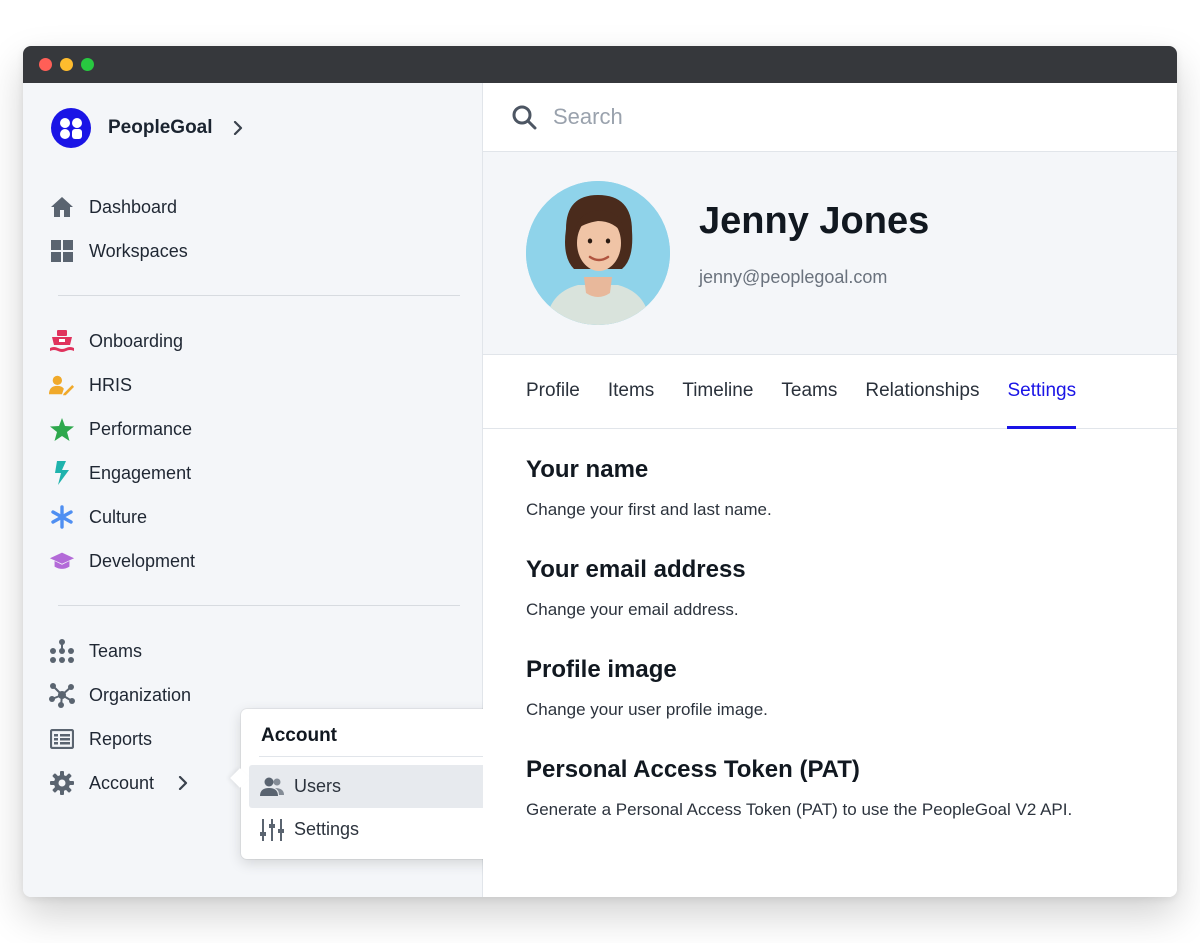 The width and height of the screenshot is (1200, 943). Describe the element at coordinates (118, 516) in the screenshot. I see `sidebar-item-label: Culture` at that location.